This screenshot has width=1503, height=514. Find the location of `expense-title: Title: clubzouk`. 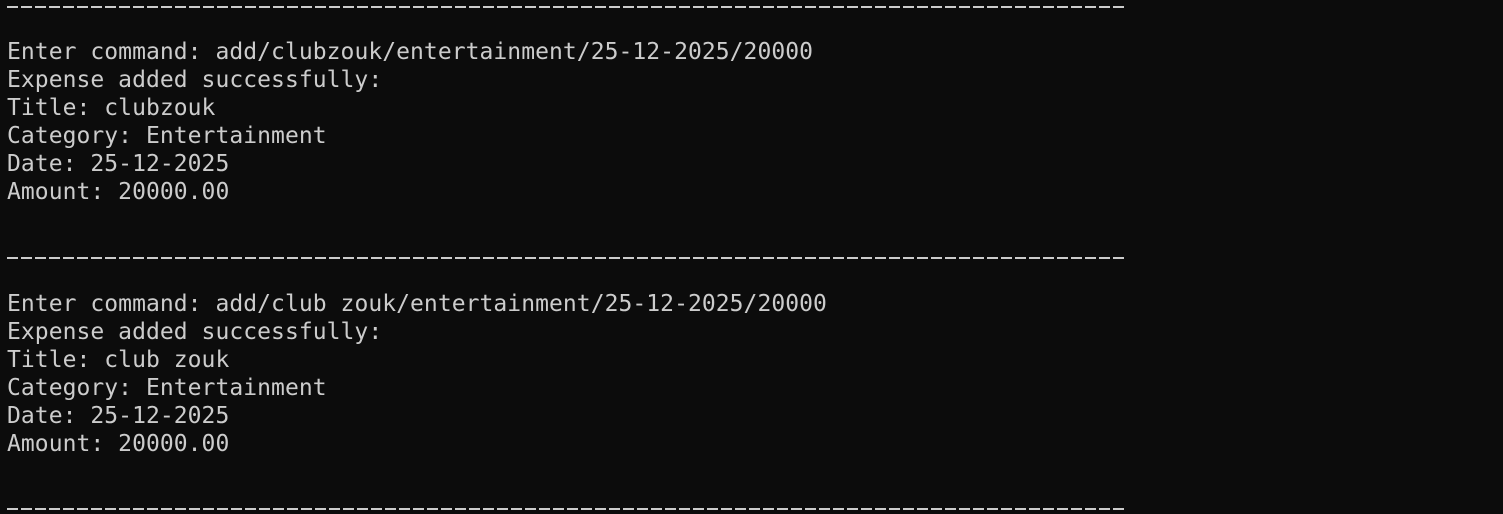

expense-title: Title: clubzouk is located at coordinates (111, 108).